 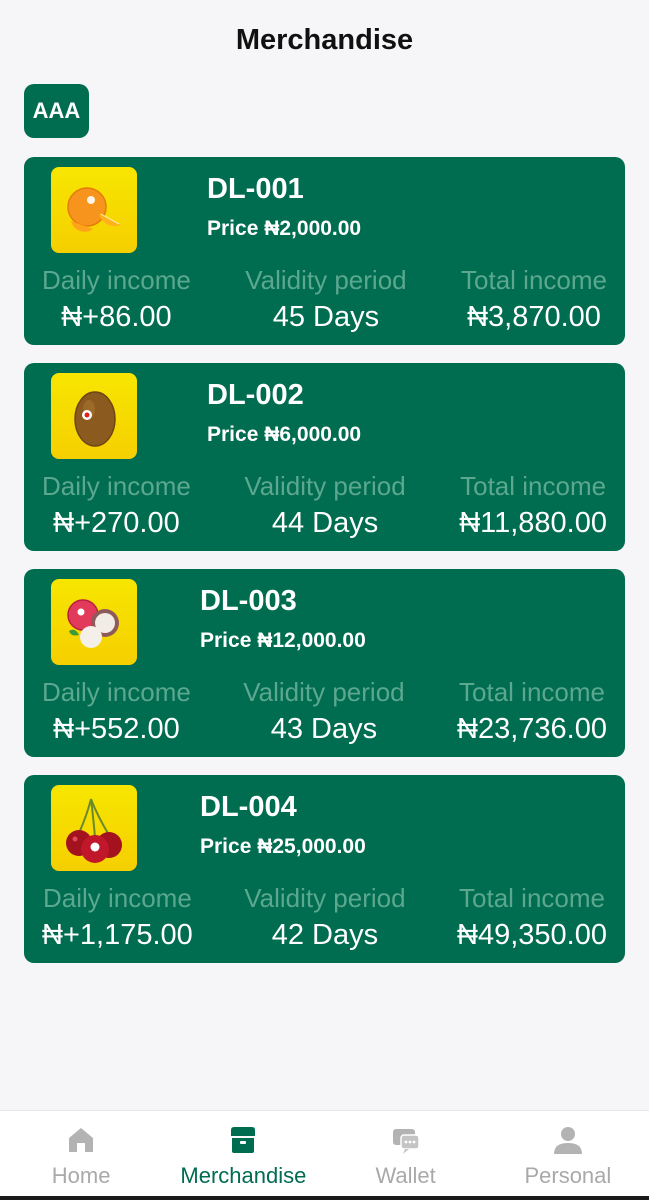 What do you see at coordinates (533, 505) in the screenshot?
I see `total-income-stat: Total income ₦11,880.00` at bounding box center [533, 505].